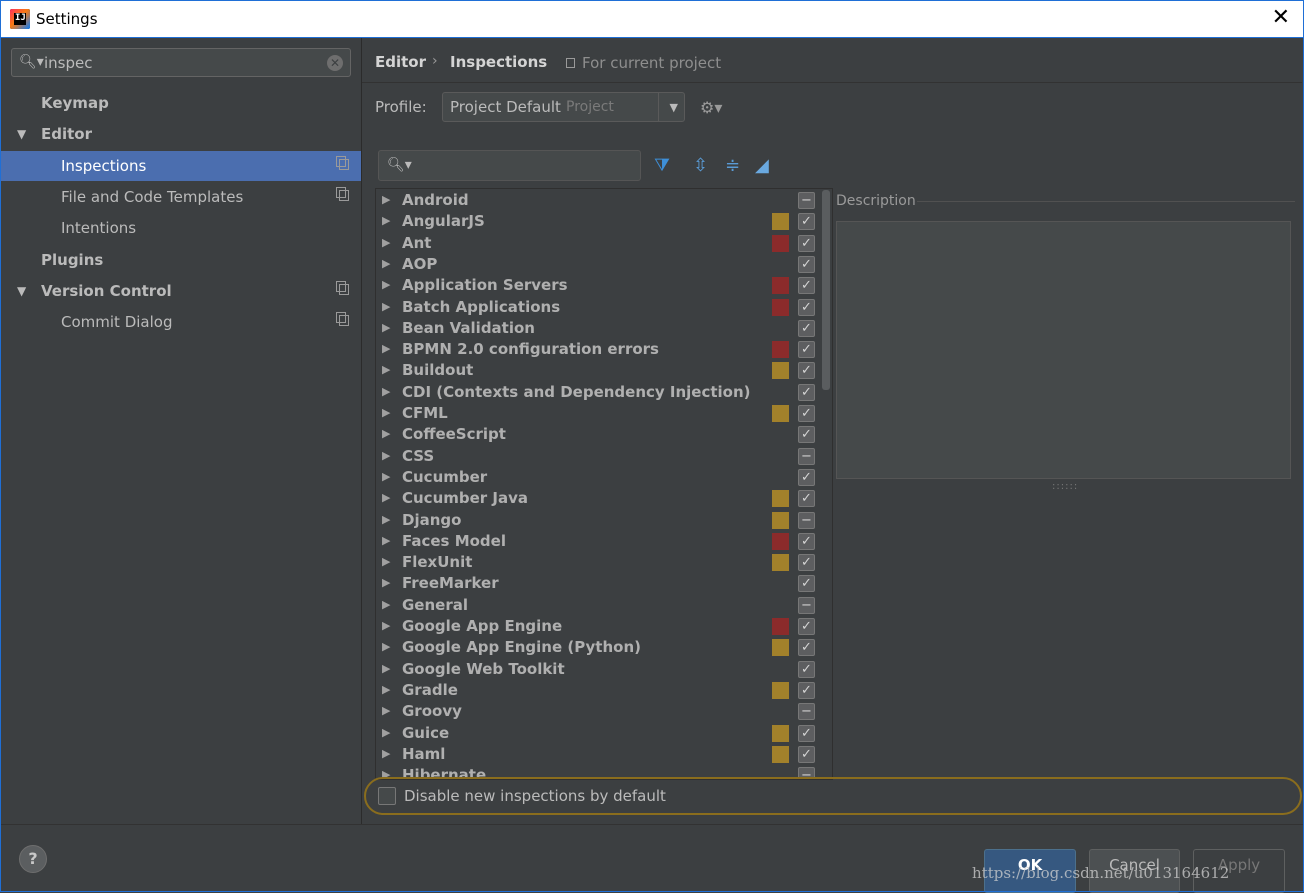 The width and height of the screenshot is (1304, 893). What do you see at coordinates (604, 647) in the screenshot?
I see `inspection-group-row: ▶ Google App Engine (Python) ✓` at bounding box center [604, 647].